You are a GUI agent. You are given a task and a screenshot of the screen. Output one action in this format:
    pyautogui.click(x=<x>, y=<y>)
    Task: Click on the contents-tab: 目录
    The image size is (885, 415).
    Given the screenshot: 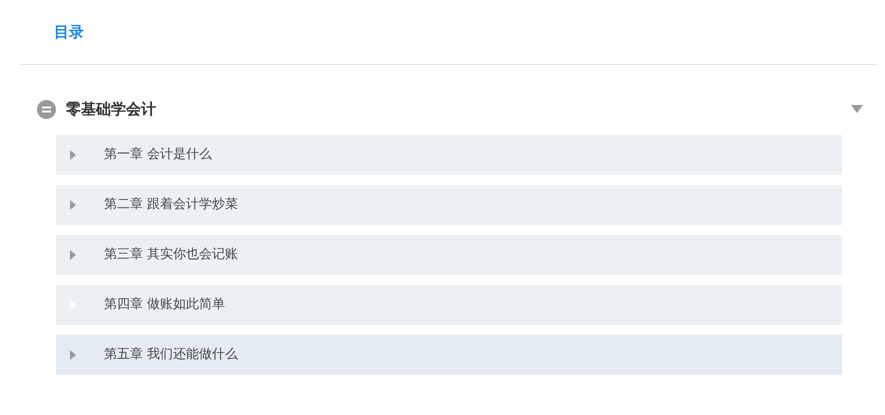 What is the action you would take?
    pyautogui.click(x=69, y=32)
    